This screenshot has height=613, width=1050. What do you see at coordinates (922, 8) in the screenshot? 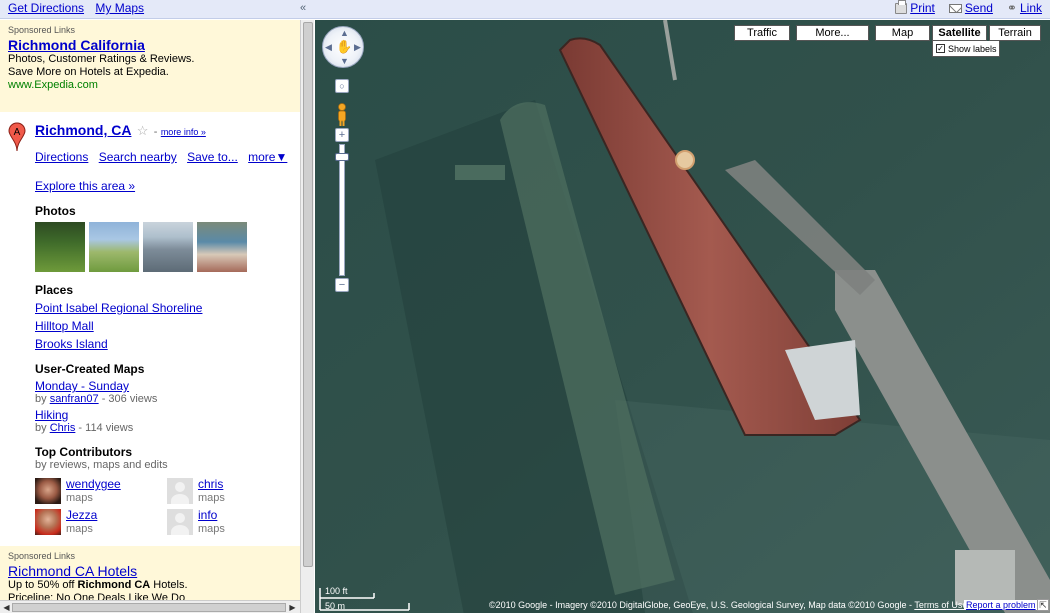
I see `print-label: Print` at bounding box center [922, 8].